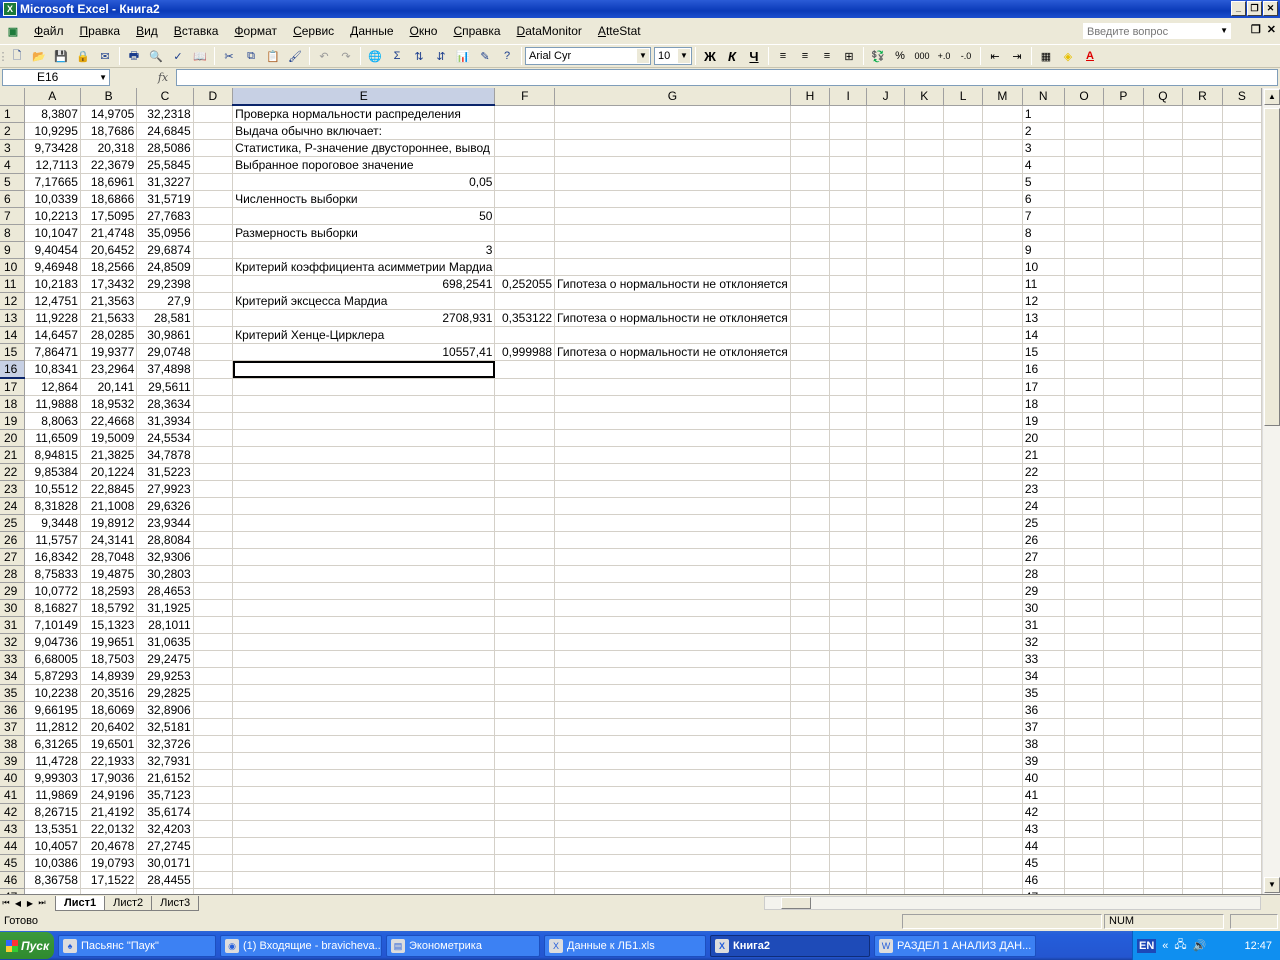 This screenshot has width=1280, height=960. Describe the element at coordinates (886, 727) in the screenshot. I see `cell-j37` at that location.